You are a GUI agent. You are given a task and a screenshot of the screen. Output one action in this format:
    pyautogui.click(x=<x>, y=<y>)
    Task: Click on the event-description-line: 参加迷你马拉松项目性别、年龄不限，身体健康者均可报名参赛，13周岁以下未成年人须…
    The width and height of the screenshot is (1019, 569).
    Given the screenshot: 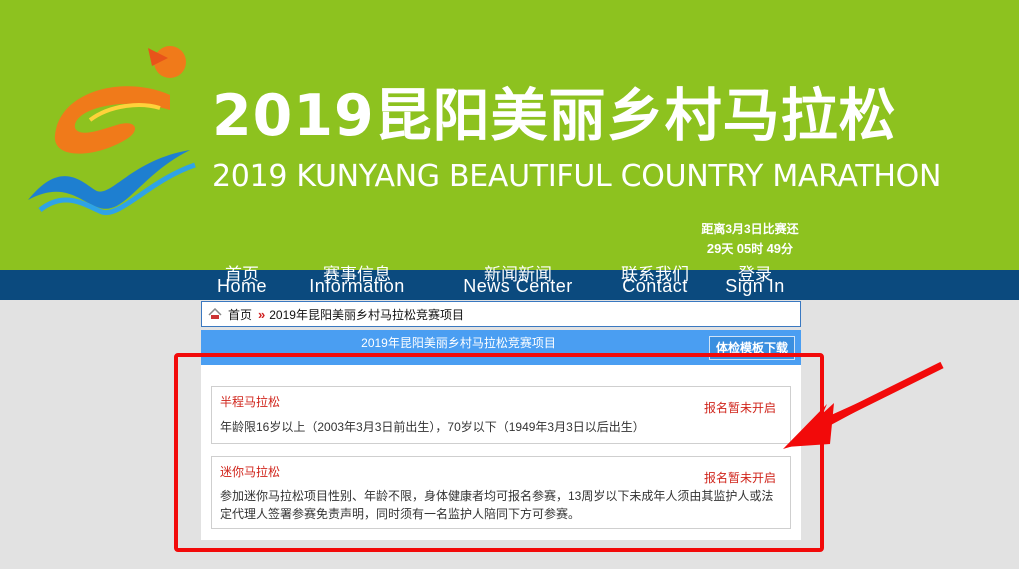 What is the action you would take?
    pyautogui.click(x=497, y=496)
    